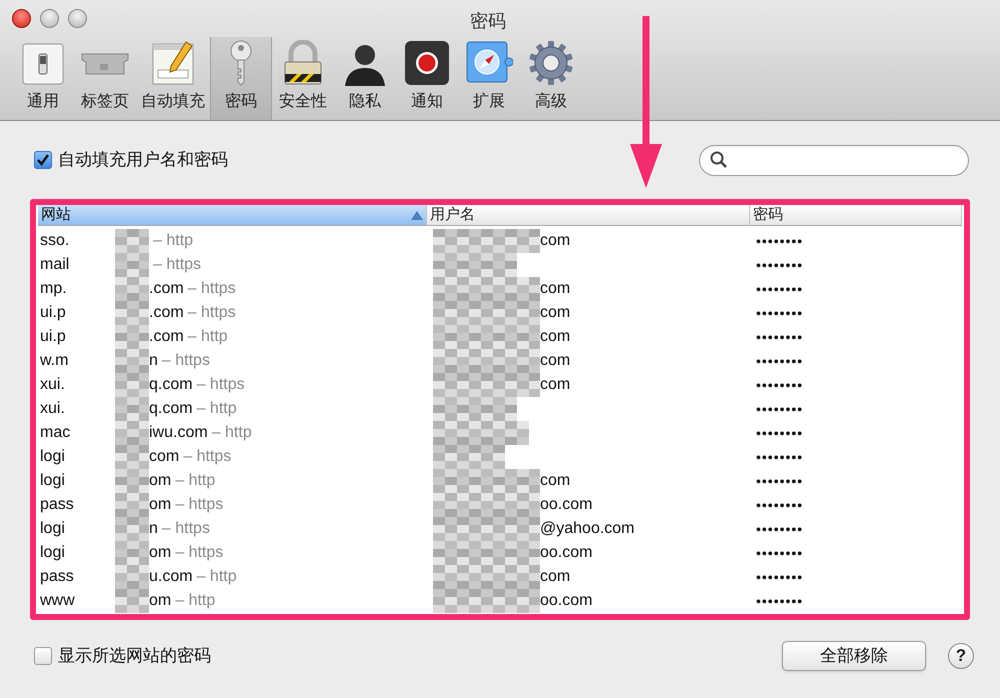 The image size is (1000, 698). I want to click on site-text: u.com, so click(171, 577).